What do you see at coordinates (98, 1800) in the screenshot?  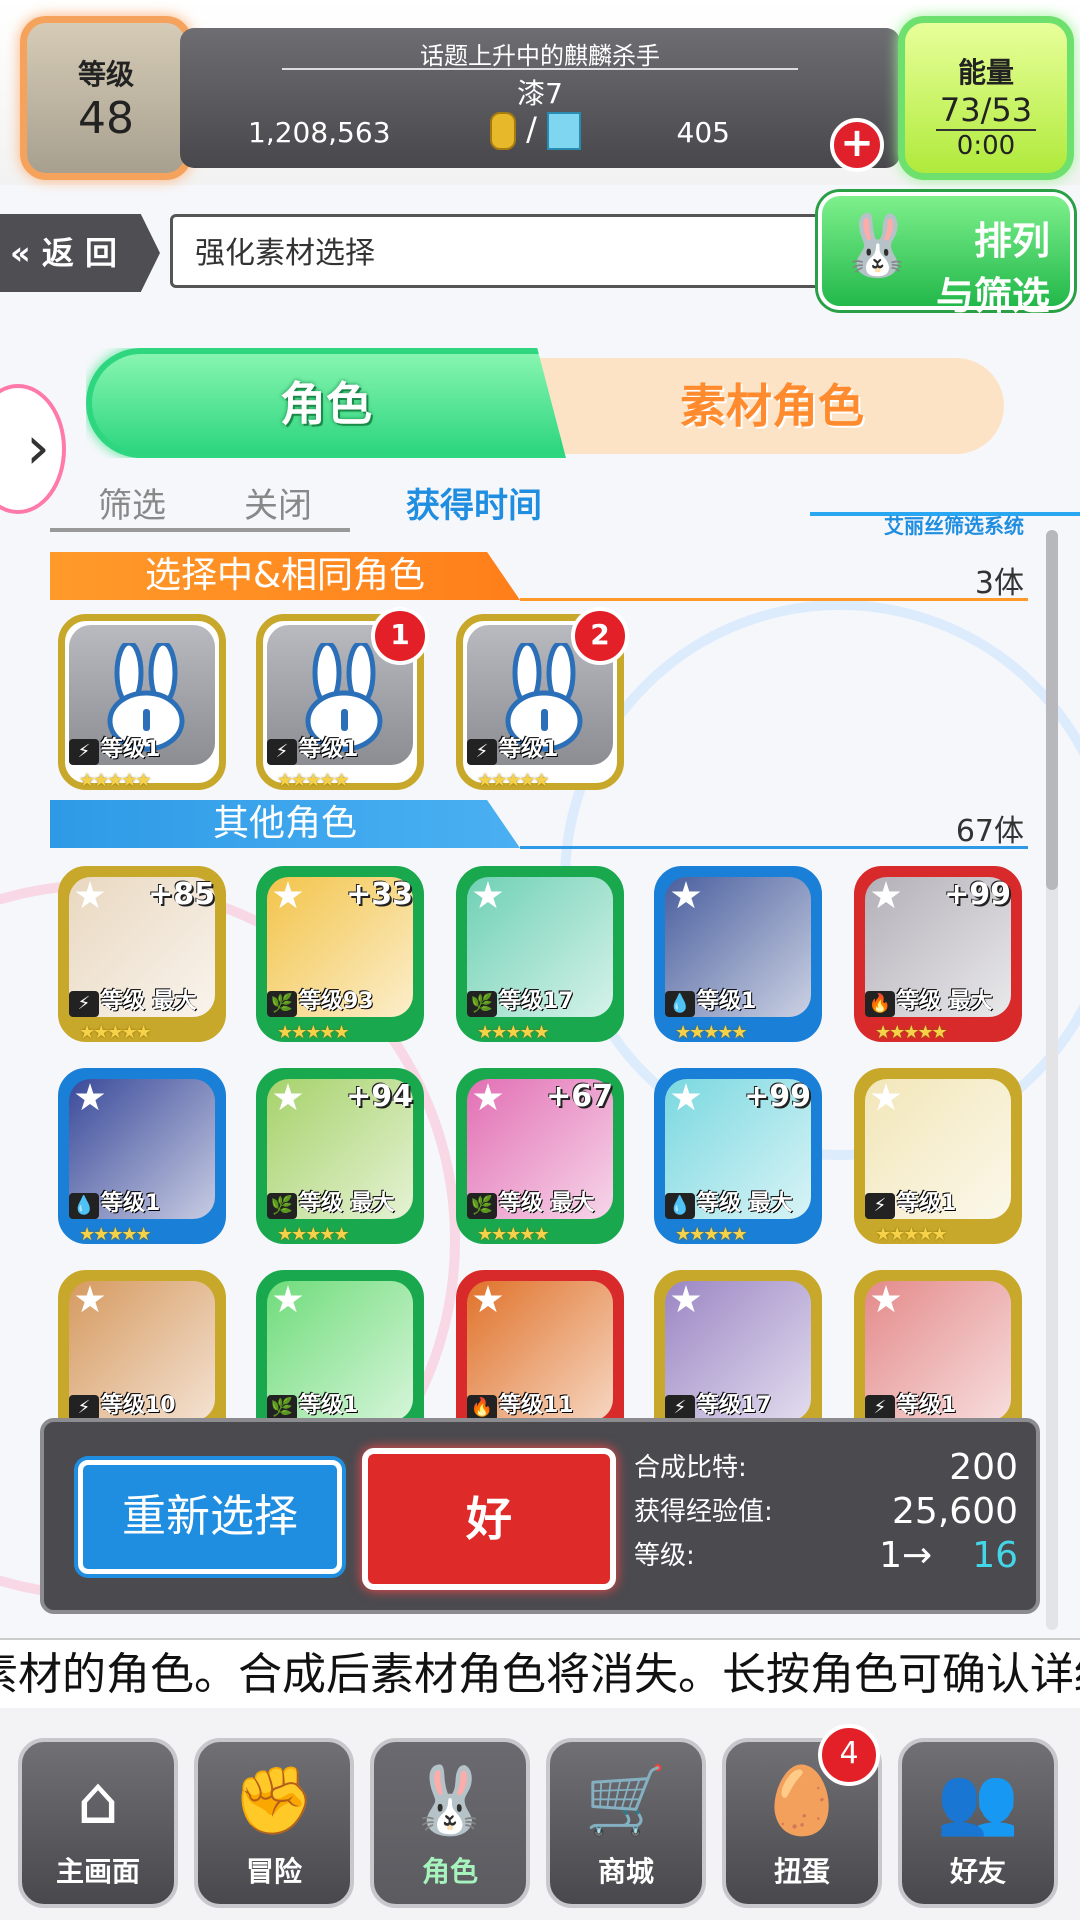 I see `home-icon: ⌂` at bounding box center [98, 1800].